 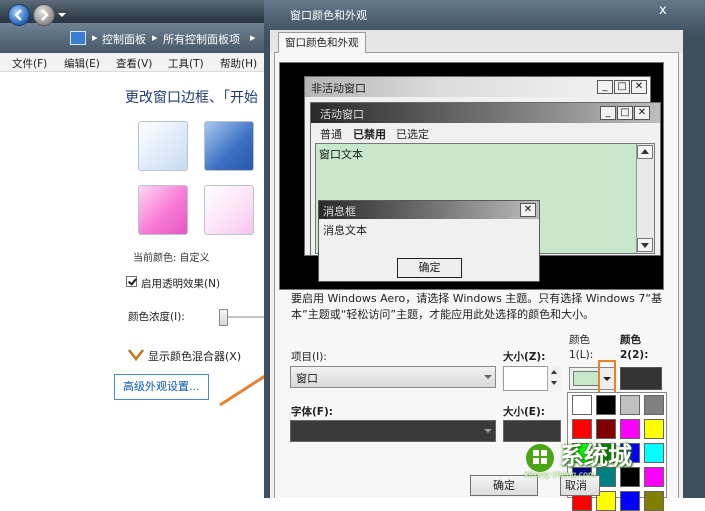 I want to click on font-select, so click(x=393, y=431).